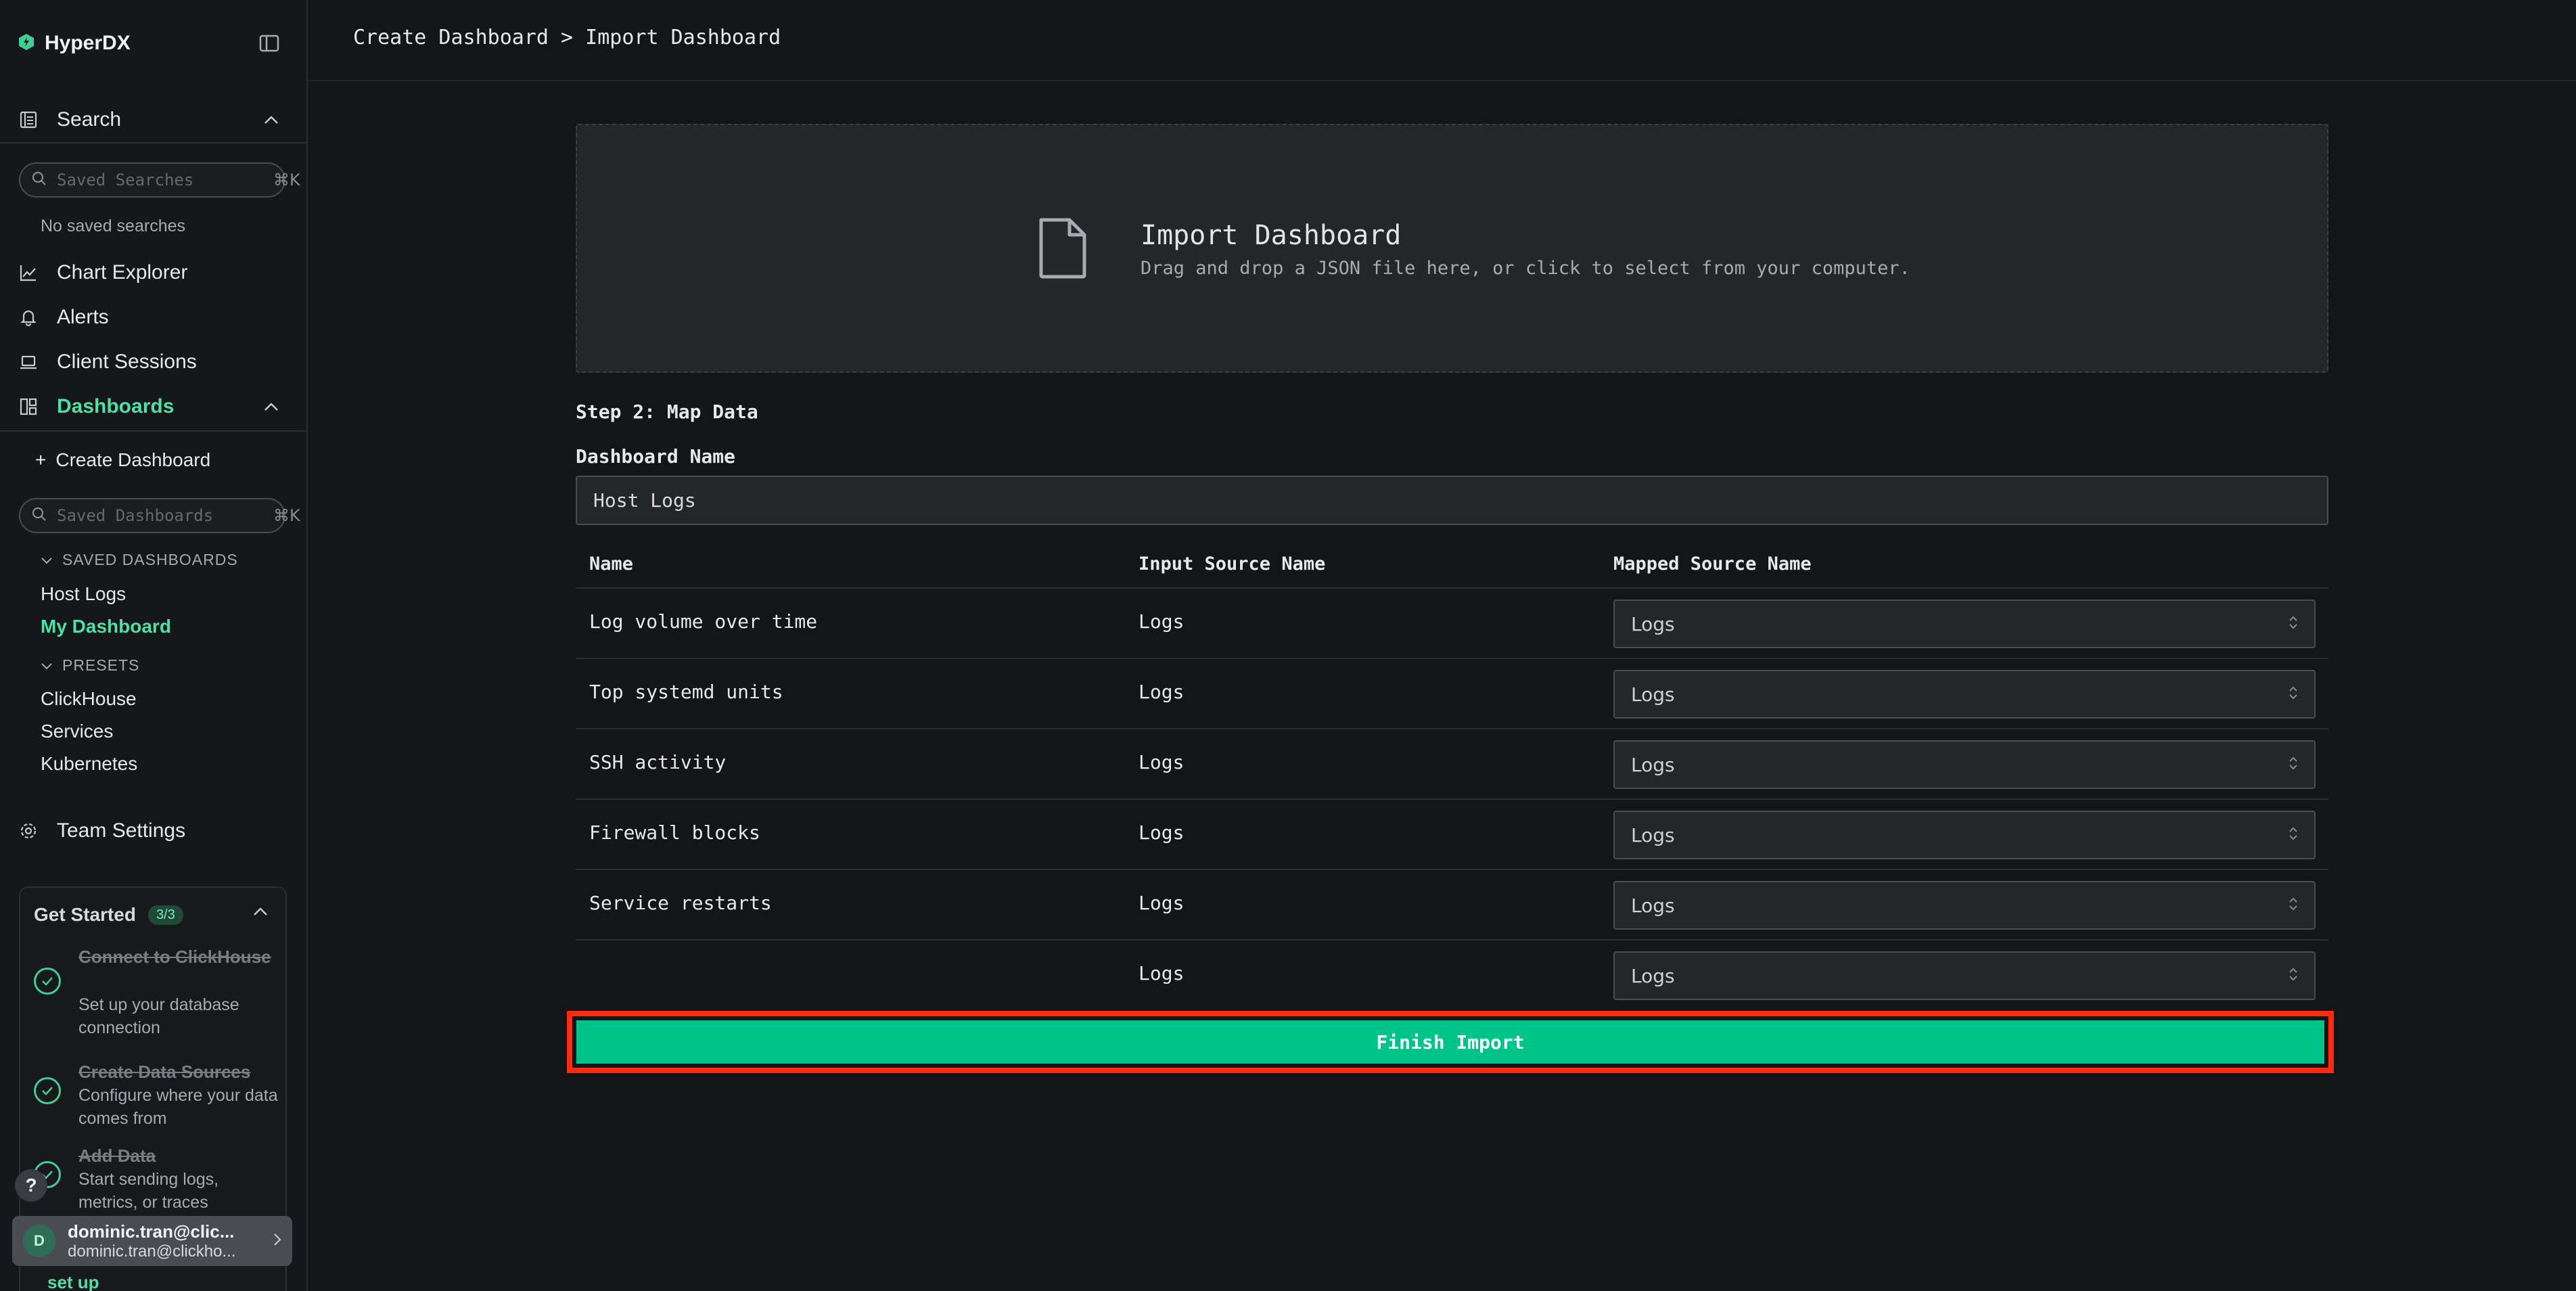  I want to click on saved-searches-input, so click(160, 180).